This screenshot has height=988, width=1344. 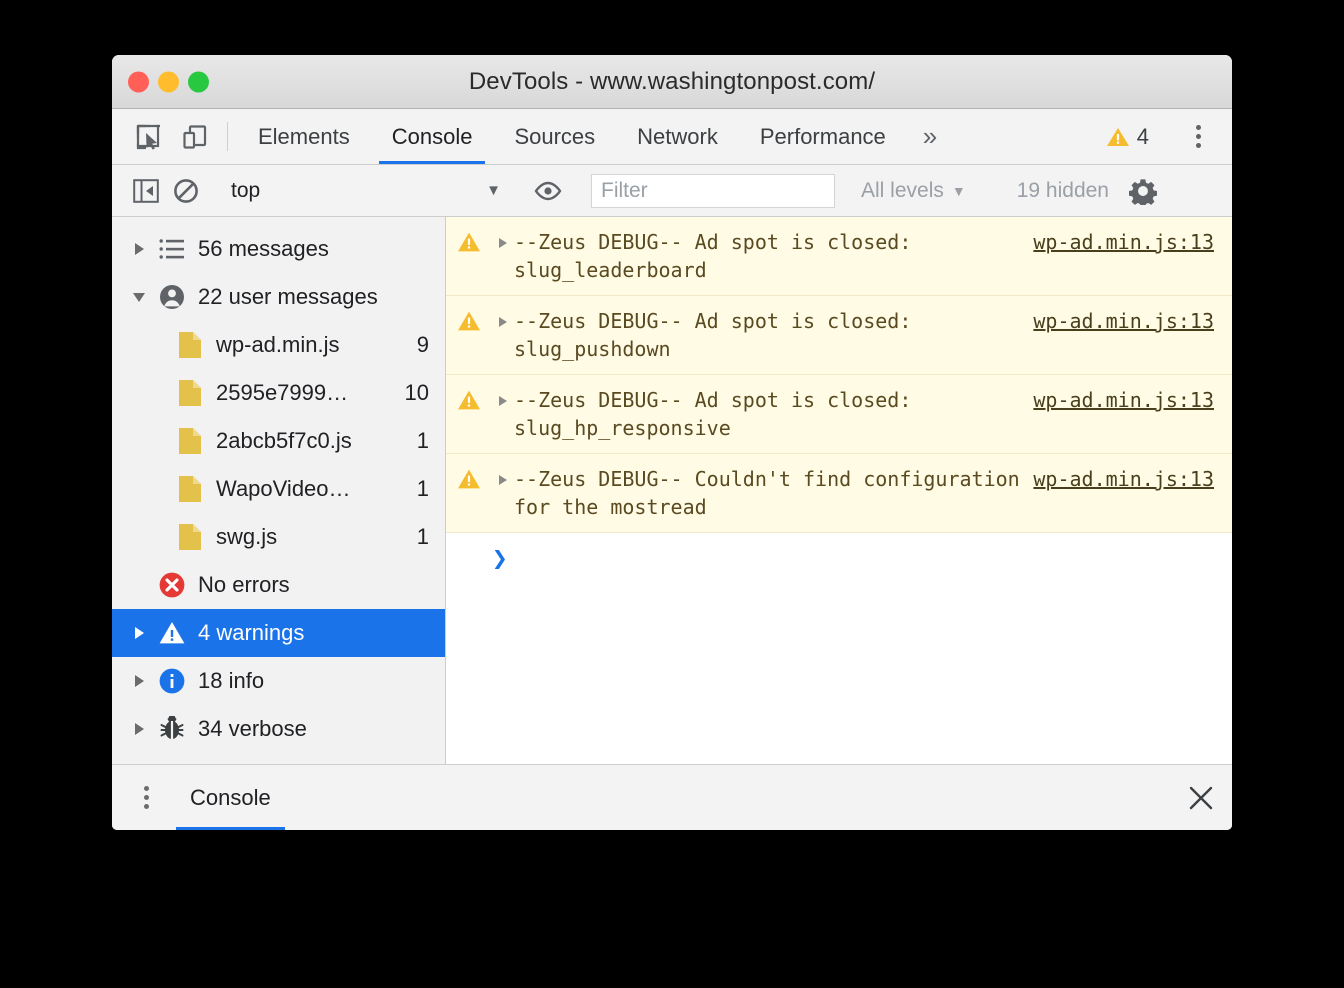 What do you see at coordinates (138, 81) in the screenshot?
I see `close-window-button` at bounding box center [138, 81].